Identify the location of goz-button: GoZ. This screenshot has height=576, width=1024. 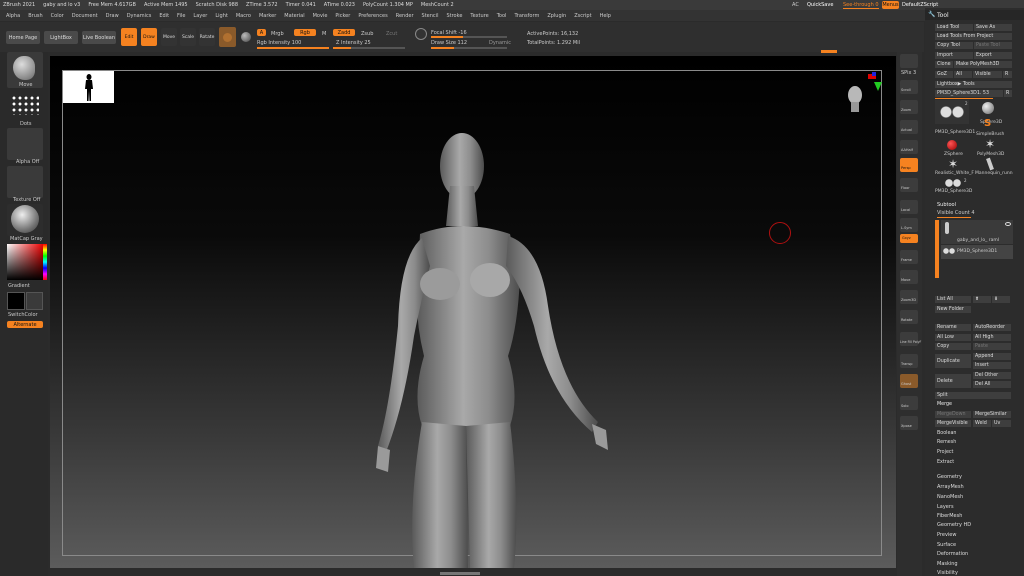
(944, 74).